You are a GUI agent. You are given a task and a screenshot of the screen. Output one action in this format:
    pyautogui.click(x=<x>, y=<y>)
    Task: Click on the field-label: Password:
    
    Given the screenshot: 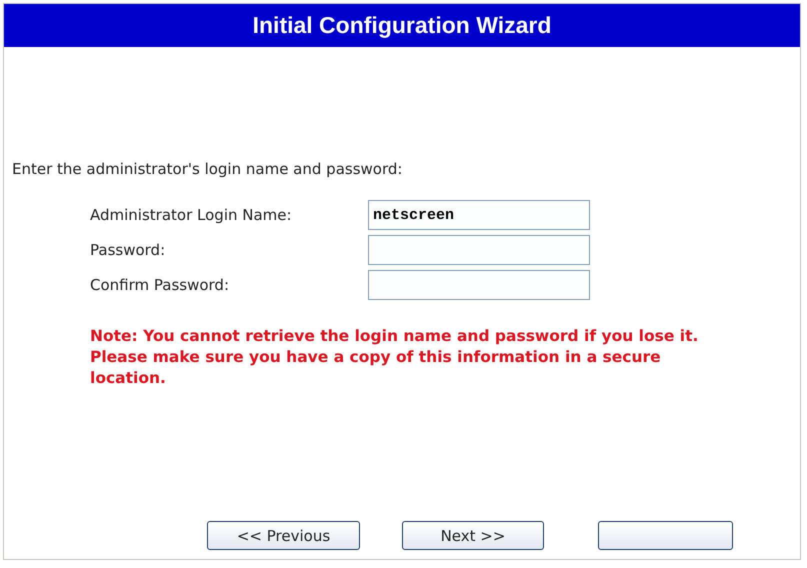 What is the action you would take?
    pyautogui.click(x=128, y=250)
    